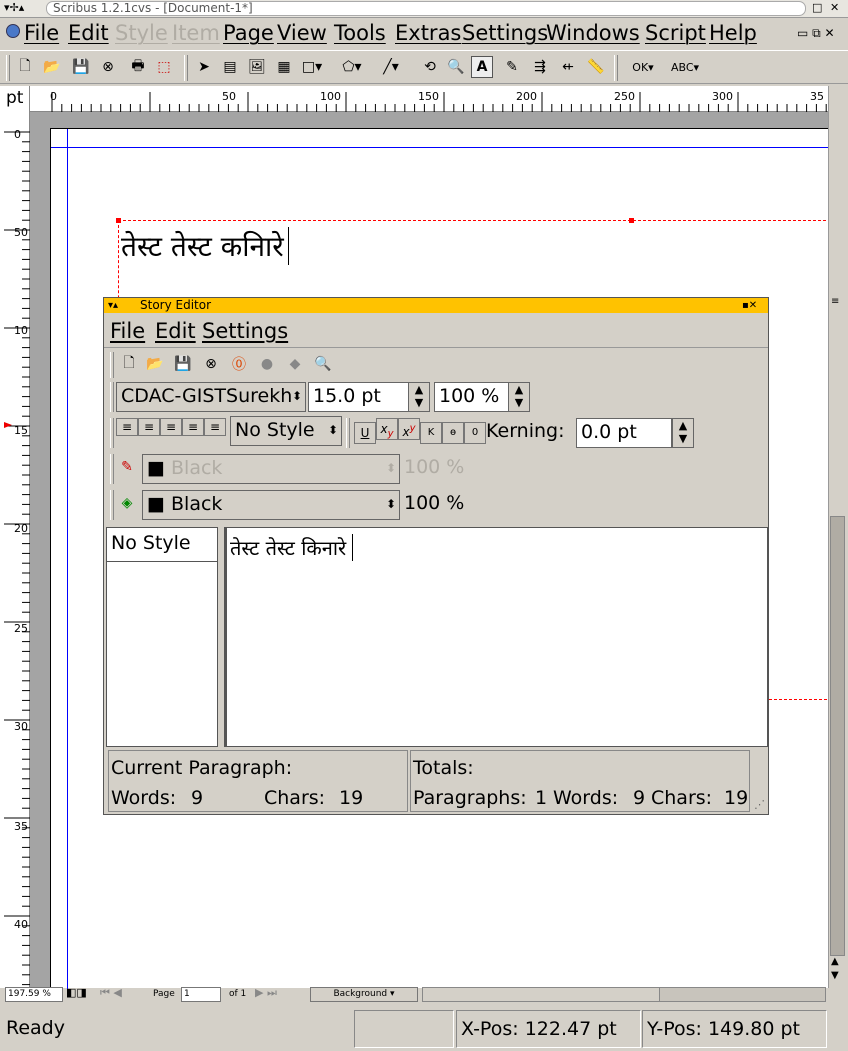 This screenshot has height=1051, width=848. I want to click on align-left-icon: ≡, so click(127, 427).